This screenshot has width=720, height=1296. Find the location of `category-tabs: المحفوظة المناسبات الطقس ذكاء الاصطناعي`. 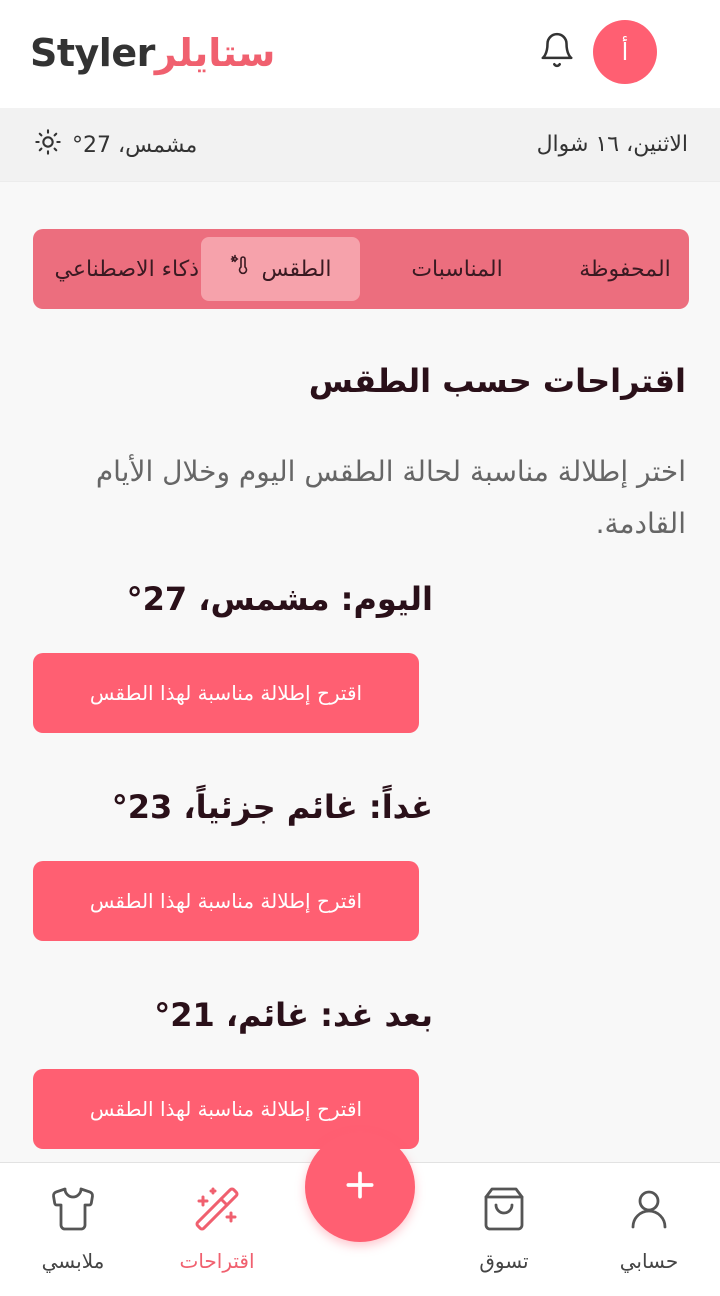

category-tabs: المحفوظة المناسبات الطقس ذكاء الاصطناعي is located at coordinates (361, 269).